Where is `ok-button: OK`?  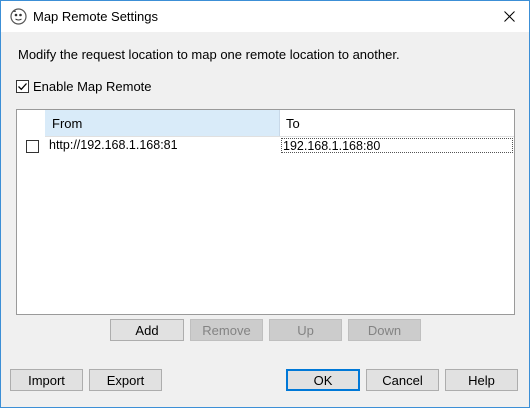
ok-button: OK is located at coordinates (323, 380).